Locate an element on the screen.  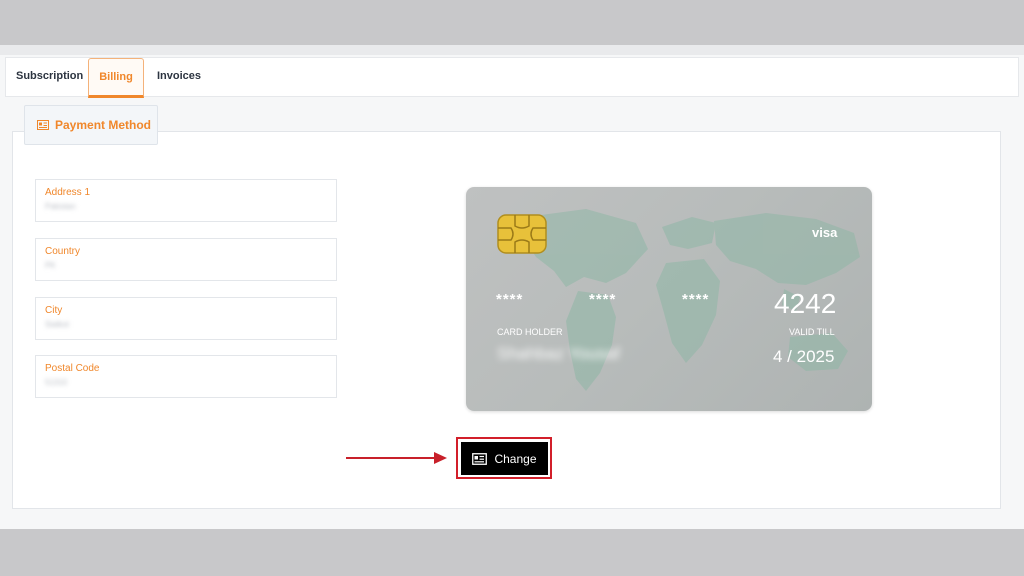
payment-method-legend: Payment Method is located at coordinates (91, 125).